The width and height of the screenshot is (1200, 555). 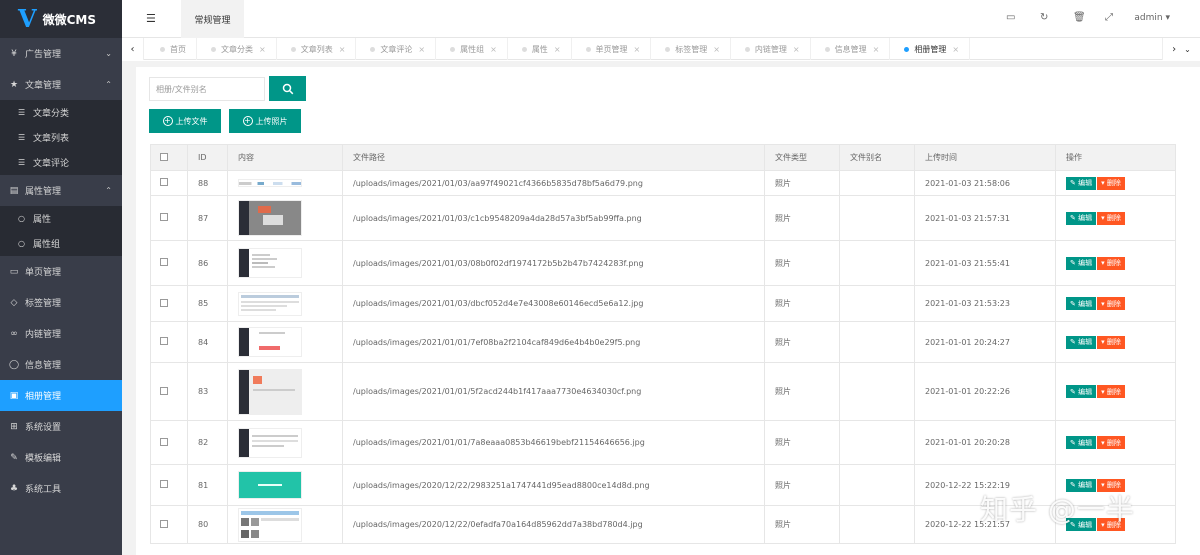 I want to click on sidebar-item-tools: ♣ 系统工具, so click(x=61, y=488).